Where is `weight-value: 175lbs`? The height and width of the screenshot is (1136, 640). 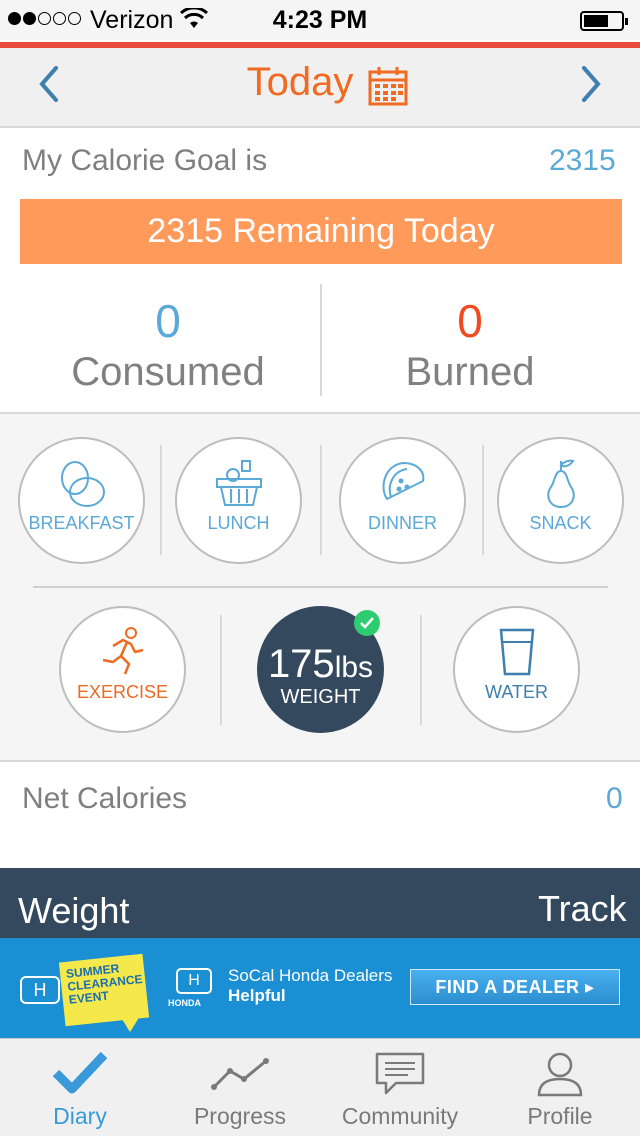
weight-value: 175lbs is located at coordinates (320, 664).